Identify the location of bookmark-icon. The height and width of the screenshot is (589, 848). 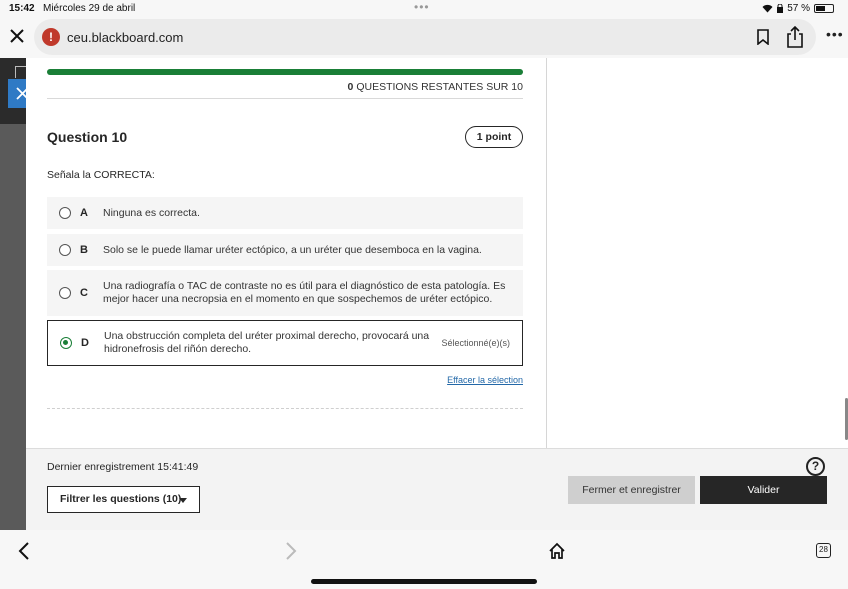
(763, 37).